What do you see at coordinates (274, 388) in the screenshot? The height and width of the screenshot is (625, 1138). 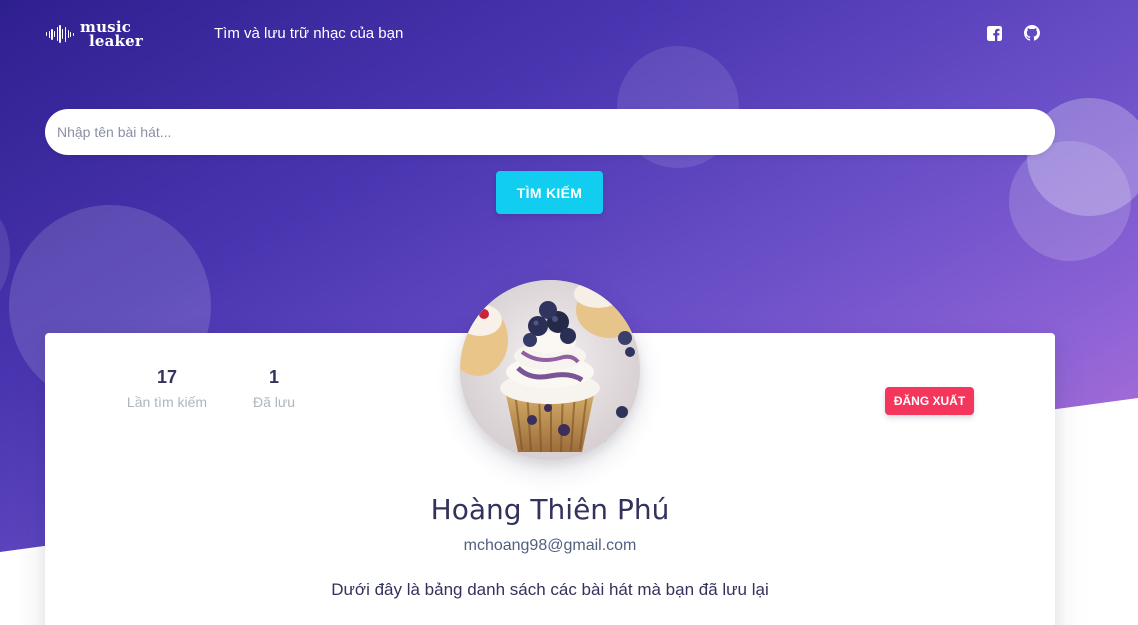 I see `stat-saved: 1 Đã lưu` at bounding box center [274, 388].